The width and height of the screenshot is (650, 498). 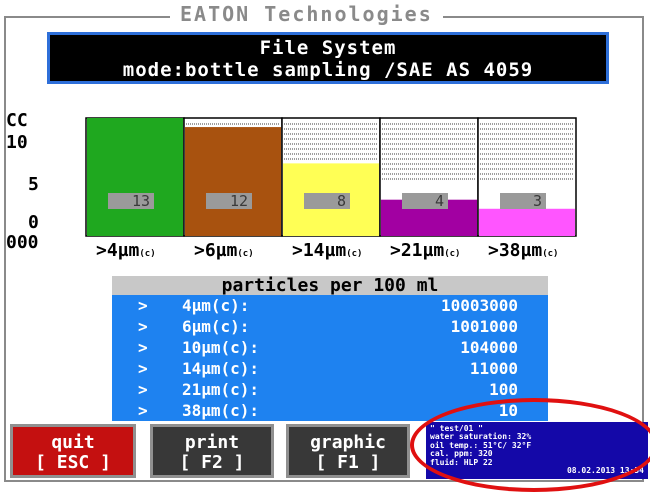 I want to click on x-tick-label-main: >38µm, so click(x=515, y=250).